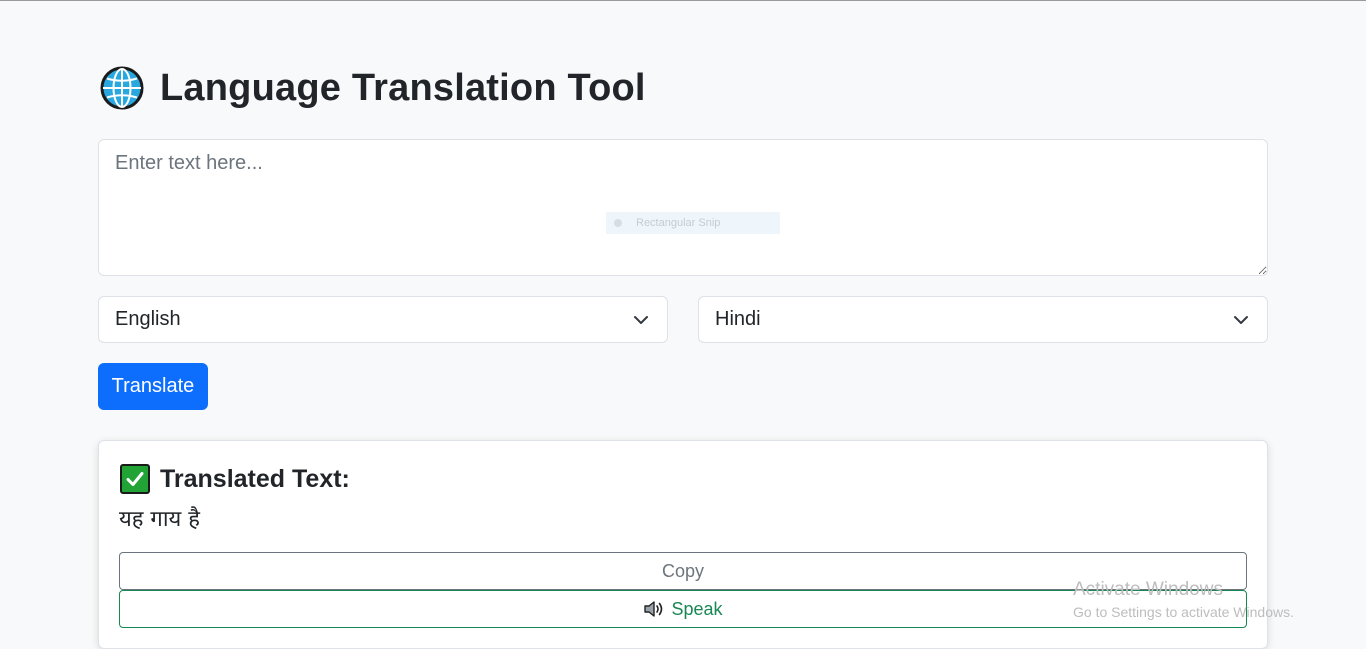 The image size is (1366, 649). Describe the element at coordinates (678, 223) in the screenshot. I see `snip-overlay-label: Rectangular Snip` at that location.